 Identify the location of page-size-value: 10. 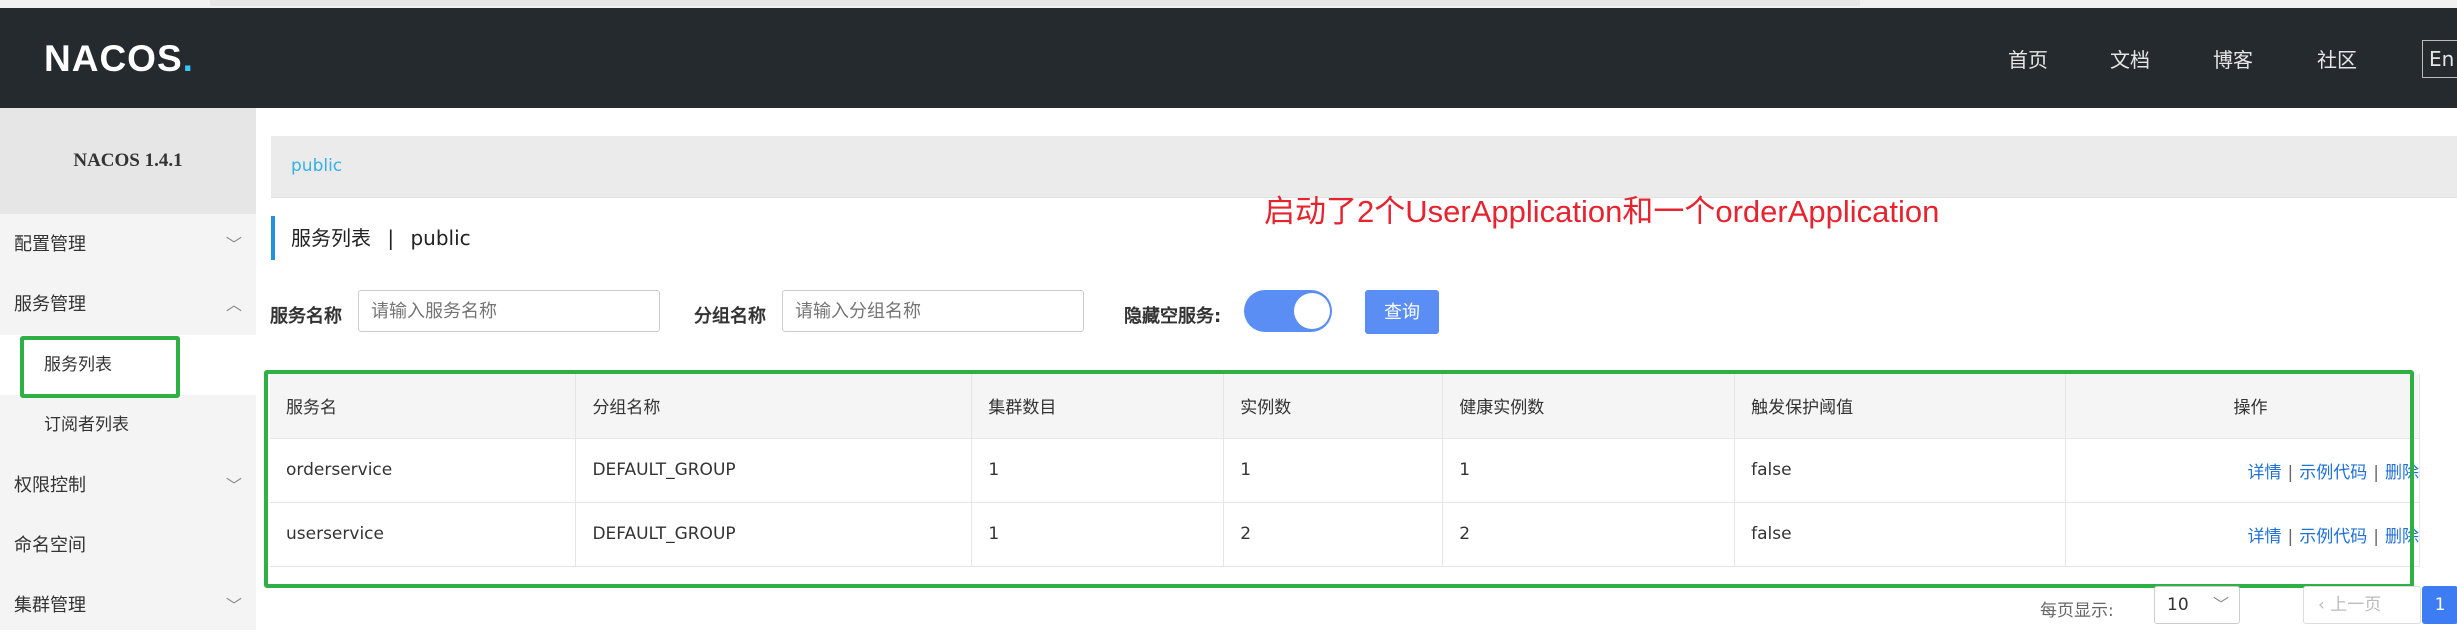
(2178, 605).